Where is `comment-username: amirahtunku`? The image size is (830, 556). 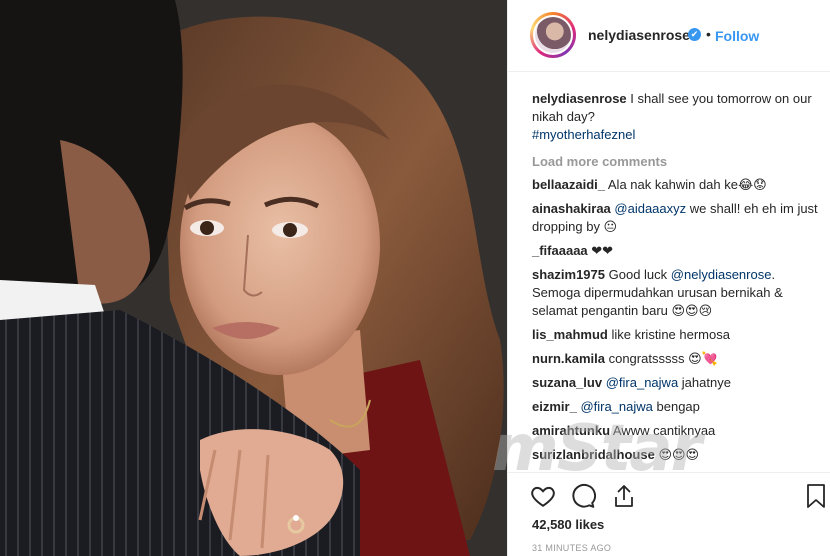 comment-username: amirahtunku is located at coordinates (571, 430).